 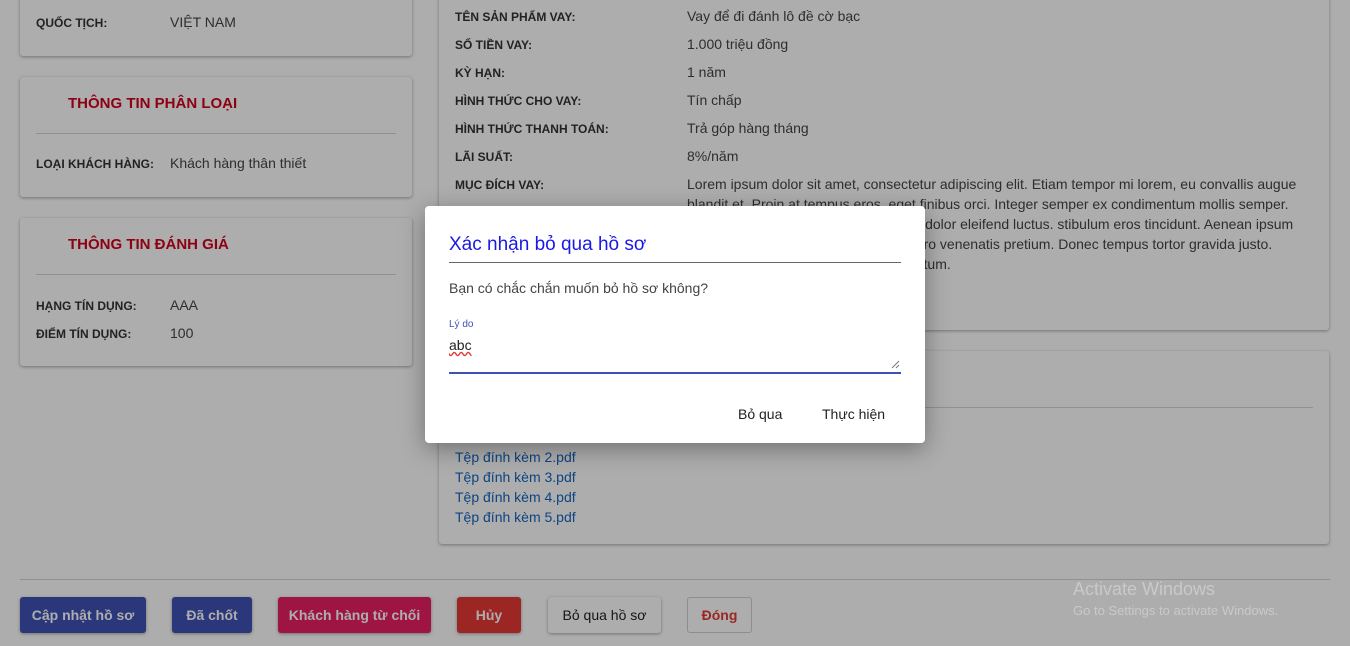 I want to click on dialog-message: Bạn có chắc chắn muốn bỏ hồ sơ không?, so click(x=579, y=288).